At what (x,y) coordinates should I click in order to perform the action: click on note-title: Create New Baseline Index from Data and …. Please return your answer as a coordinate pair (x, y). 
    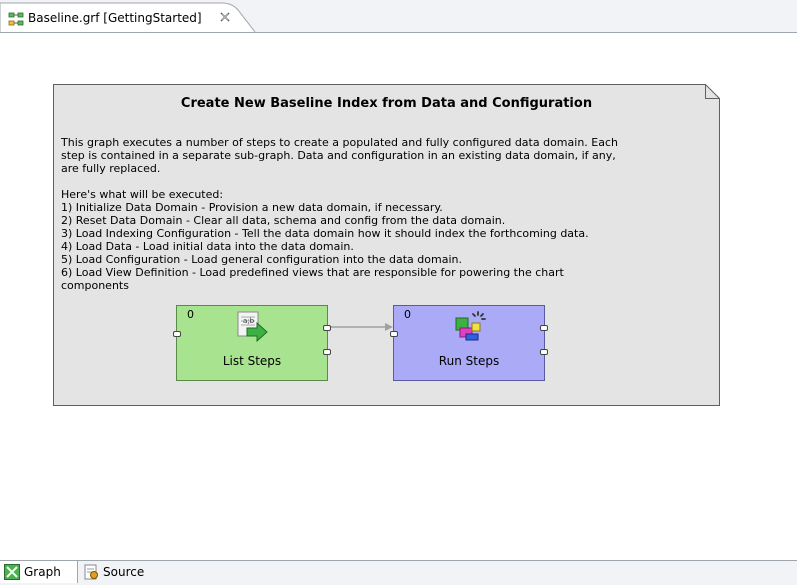
    Looking at the image, I should click on (386, 103).